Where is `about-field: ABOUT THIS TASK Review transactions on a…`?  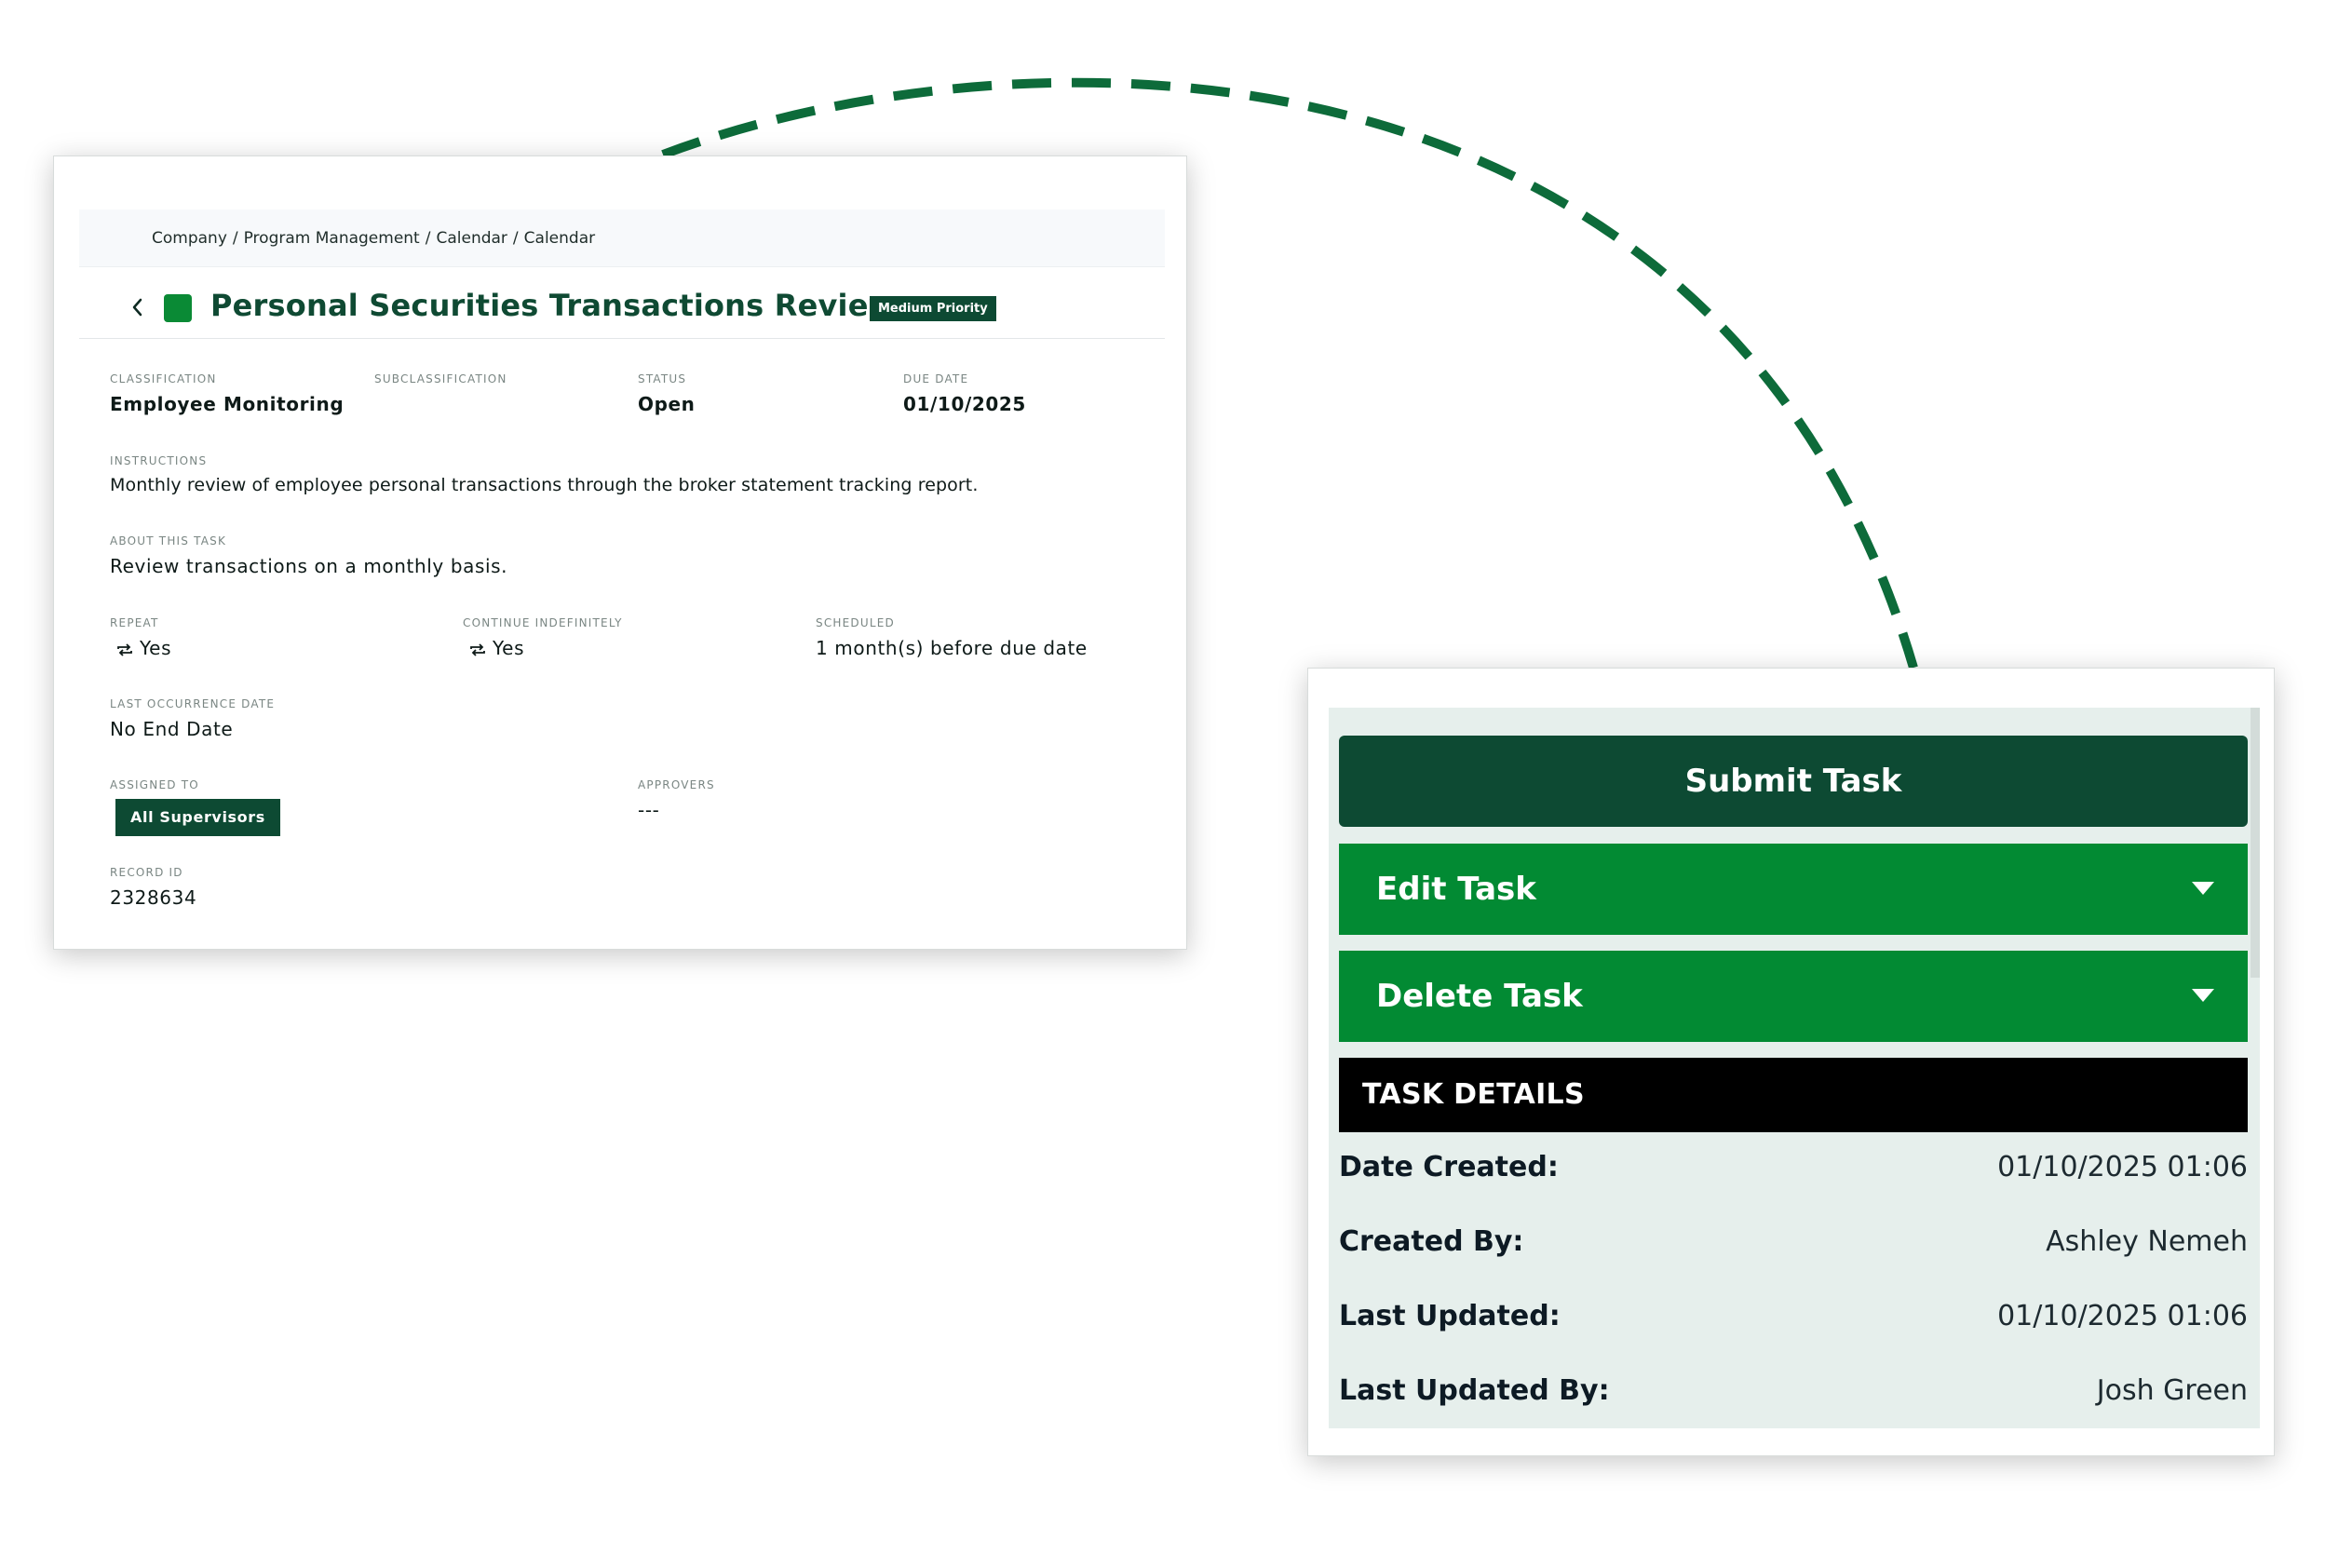
about-field: ABOUT THIS TASK Review transactions on a… is located at coordinates (308, 555).